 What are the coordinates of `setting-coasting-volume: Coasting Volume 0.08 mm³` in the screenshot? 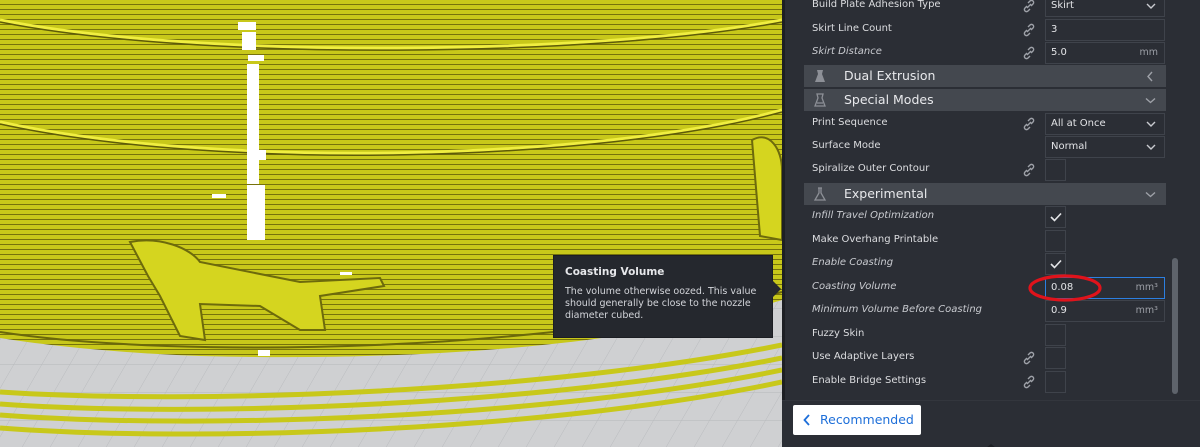 It's located at (977, 288).